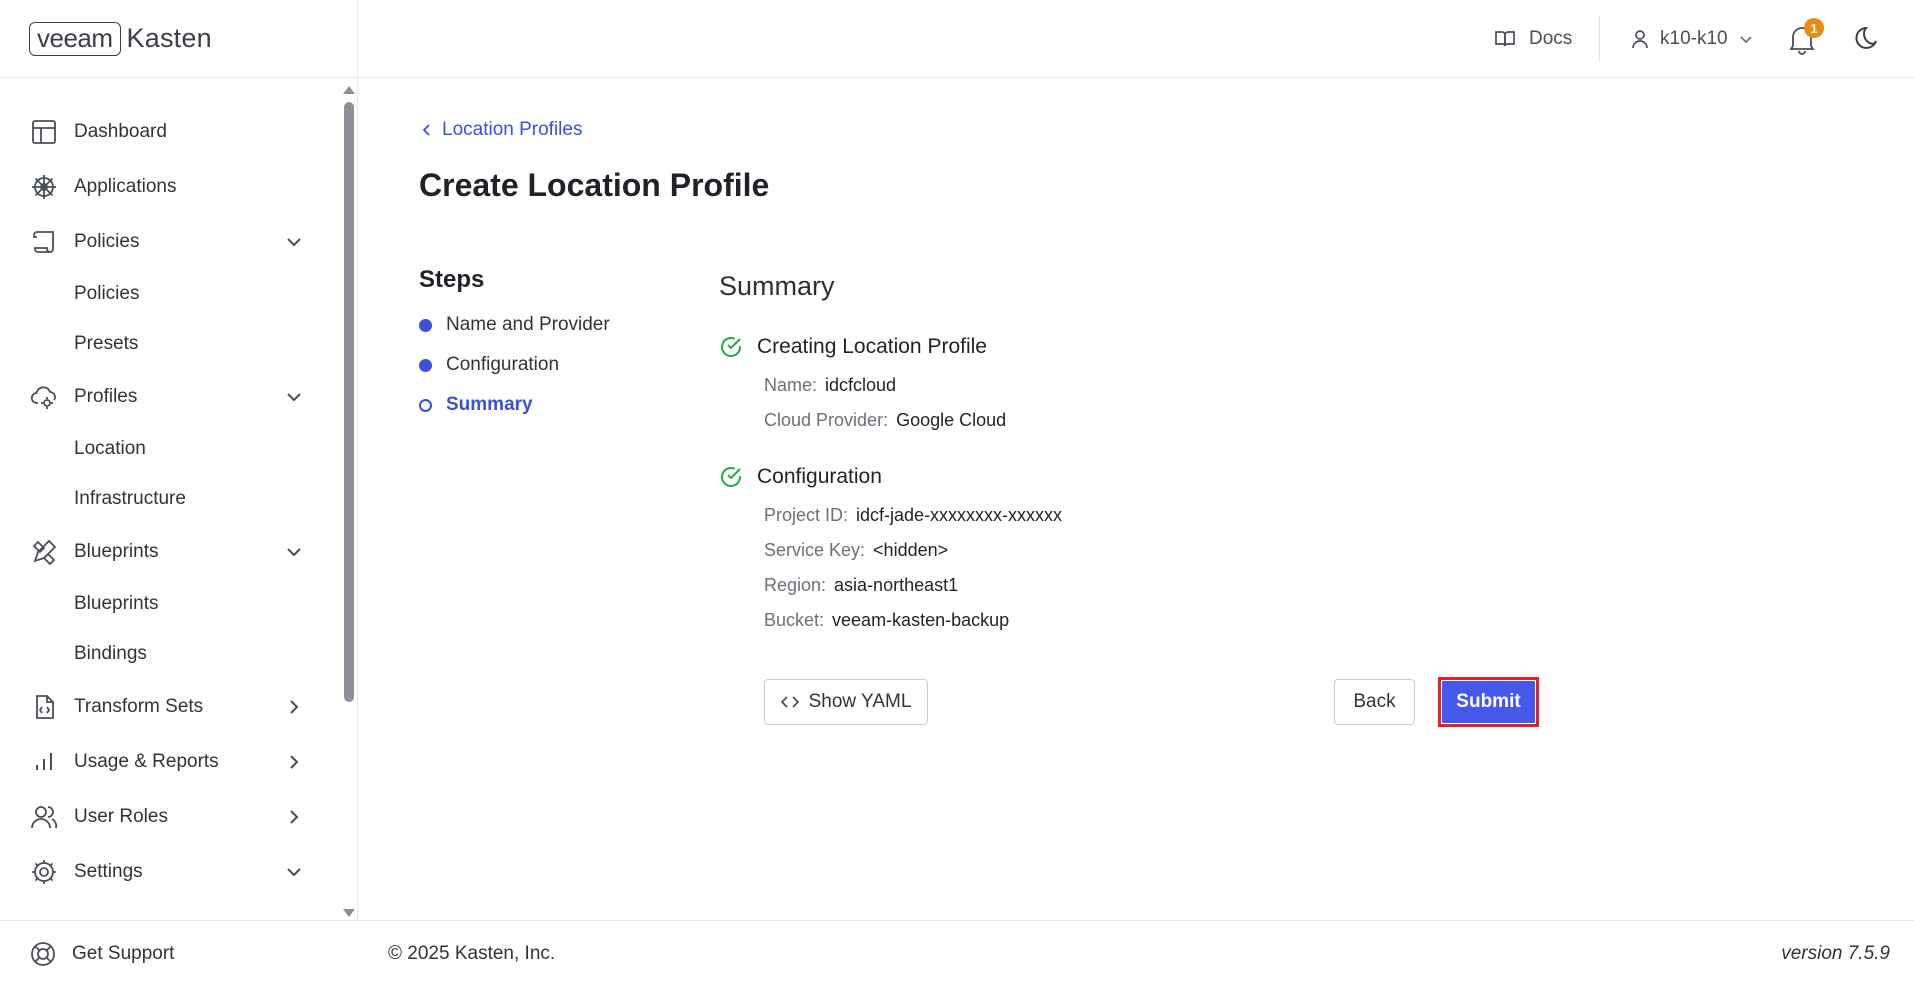 The image size is (1914, 986). Describe the element at coordinates (921, 620) in the screenshot. I see `field-value: veeam-kasten-backup` at that location.